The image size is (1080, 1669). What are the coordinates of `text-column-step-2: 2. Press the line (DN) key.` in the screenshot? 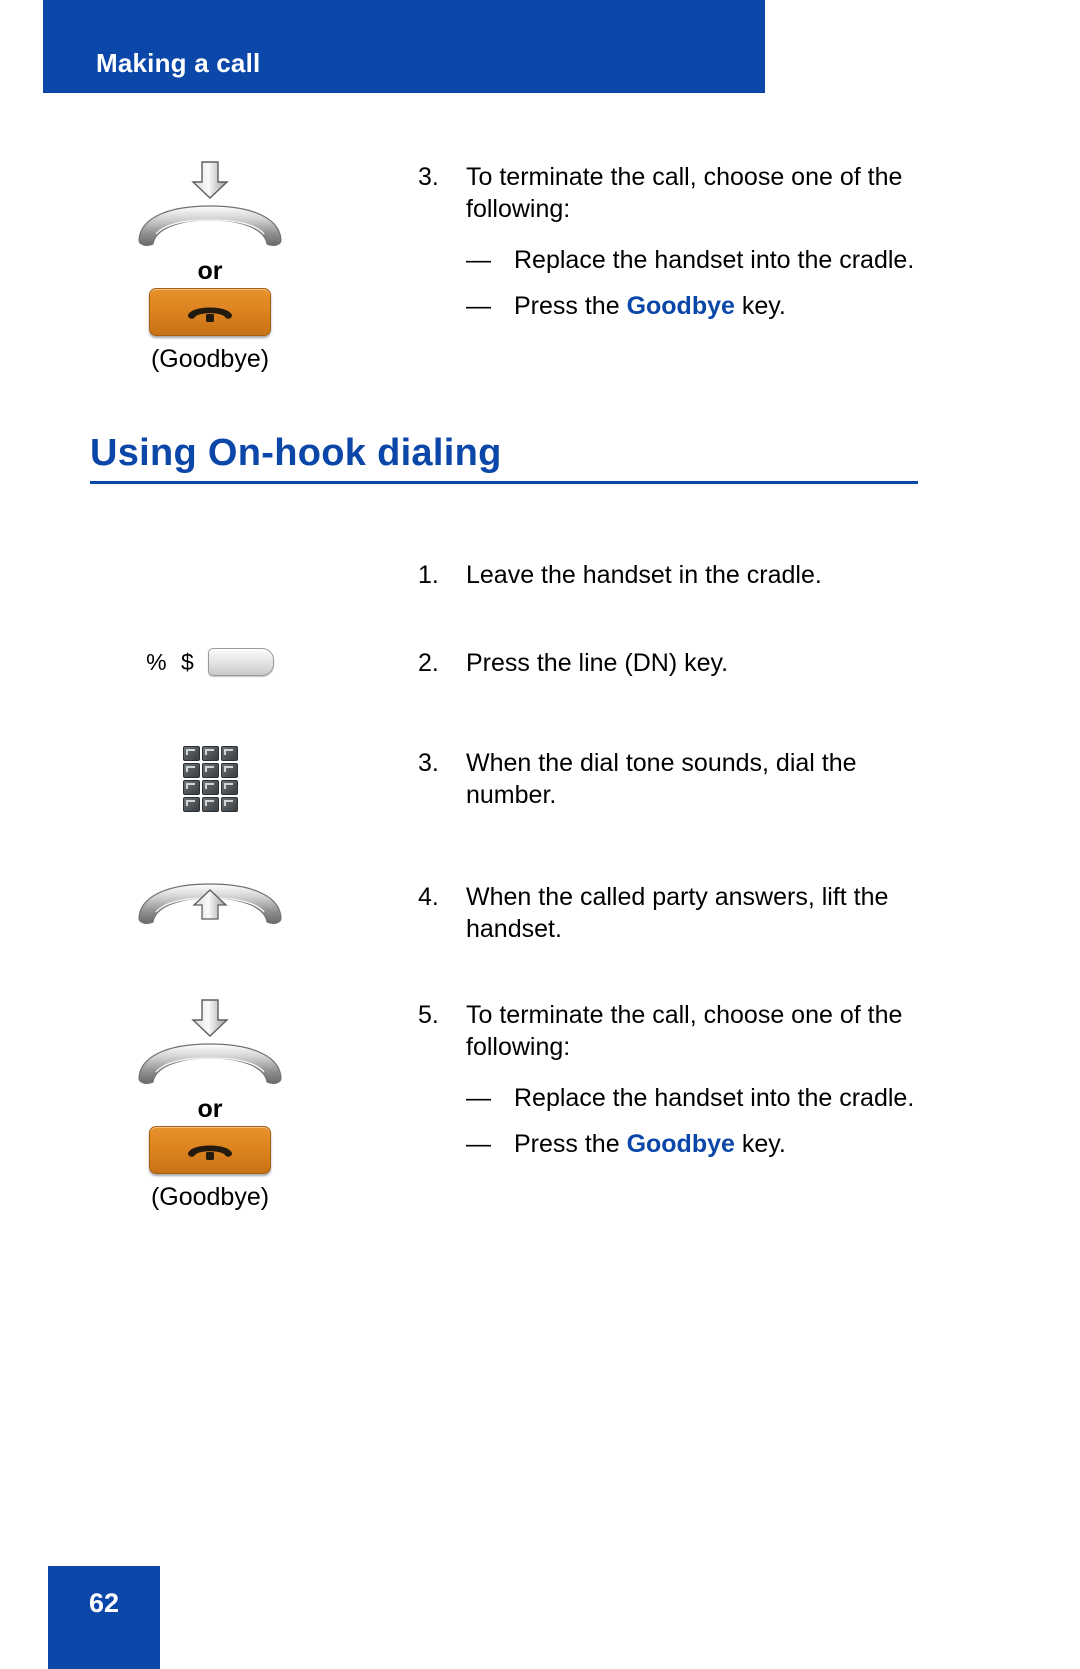 It's located at (678, 664).